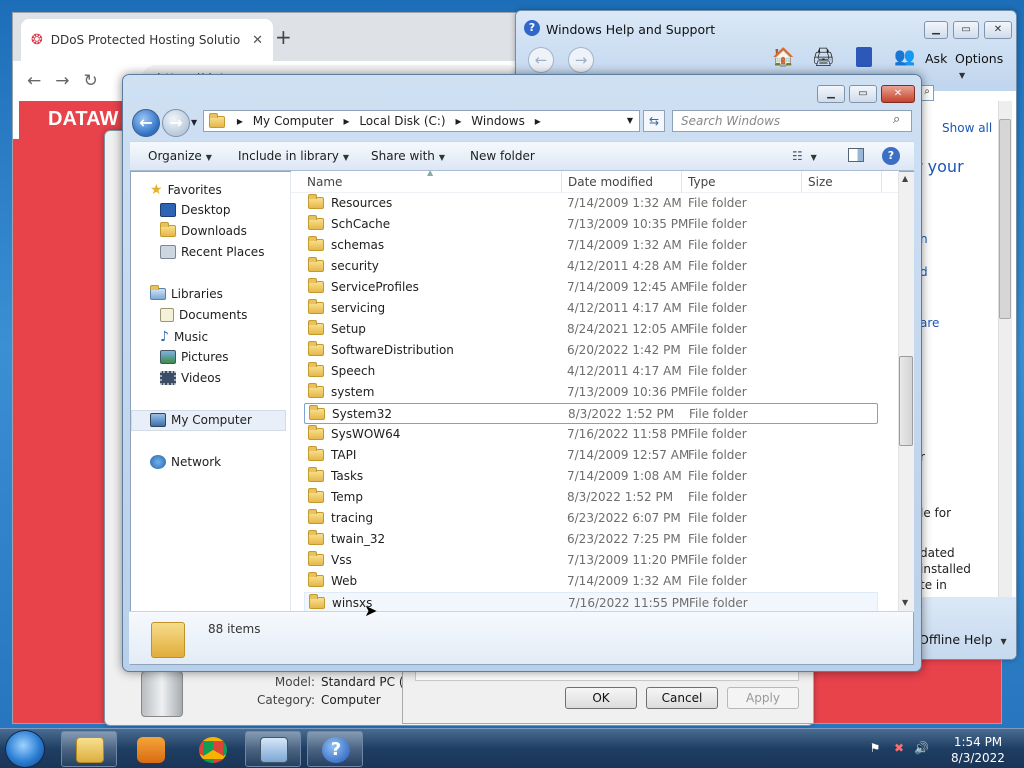 This screenshot has width=1024, height=768. What do you see at coordinates (335, 749) in the screenshot?
I see `taskbar-help-button: ?` at bounding box center [335, 749].